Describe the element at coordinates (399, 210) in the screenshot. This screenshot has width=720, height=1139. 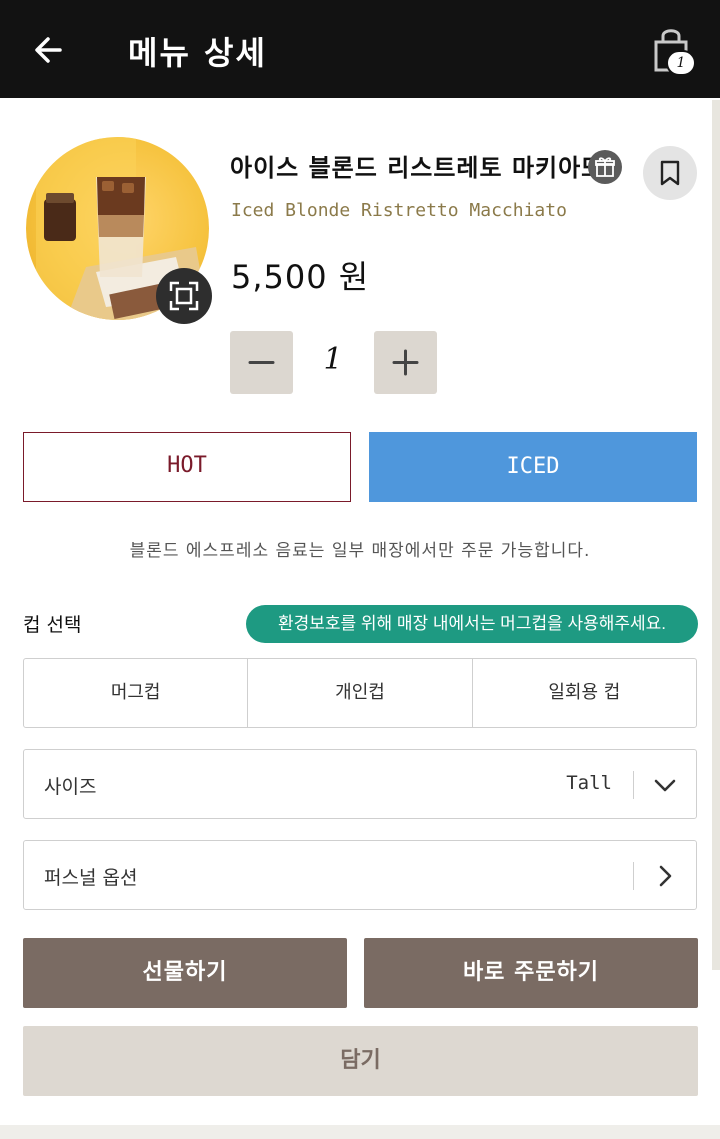
I see `product-name-english: Iced Blonde Ristretto Macchiato` at that location.